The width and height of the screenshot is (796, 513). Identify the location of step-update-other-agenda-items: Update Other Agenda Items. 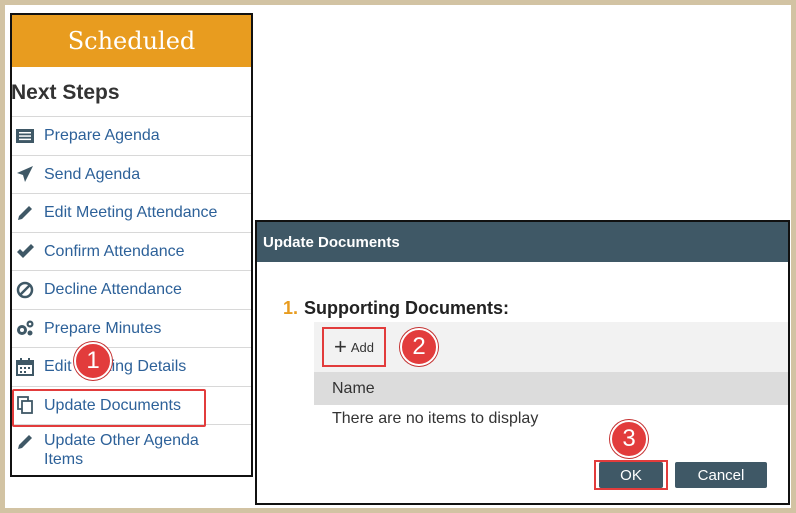
(131, 450).